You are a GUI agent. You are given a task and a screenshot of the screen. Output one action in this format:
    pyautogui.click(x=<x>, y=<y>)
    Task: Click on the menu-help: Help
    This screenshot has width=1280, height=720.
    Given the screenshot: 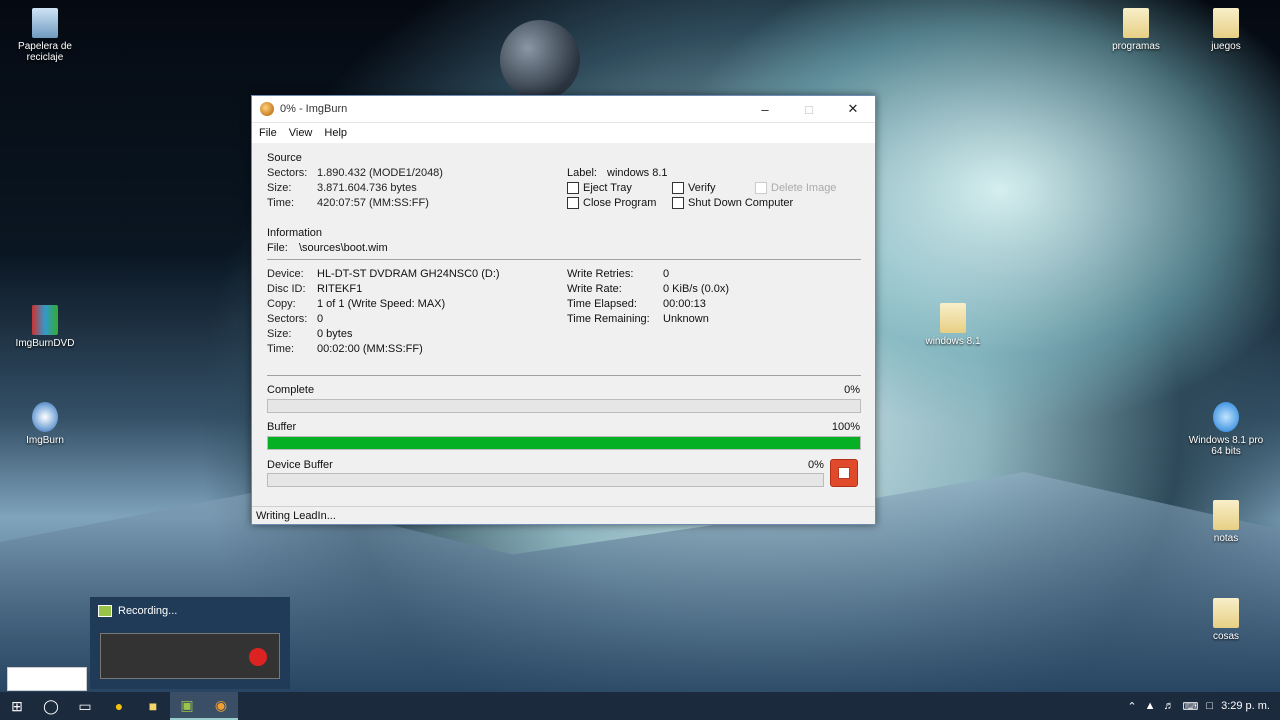 What is the action you would take?
    pyautogui.click(x=335, y=133)
    